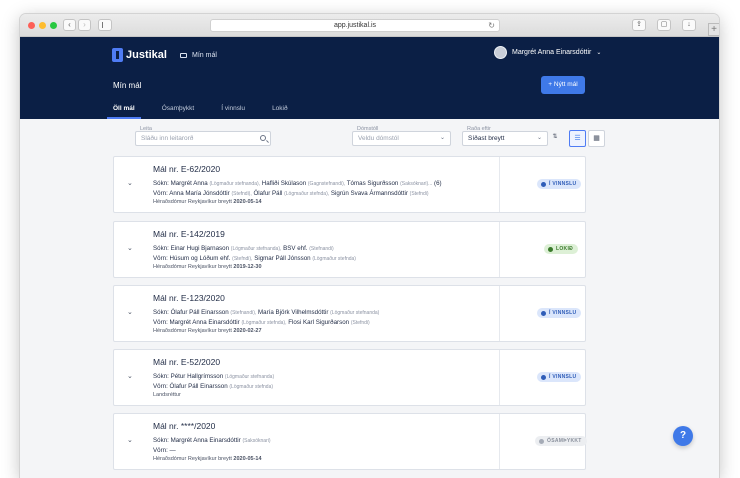  Describe the element at coordinates (355, 313) in the screenshot. I see `party-role: (Lögmaður stefnanda)` at that location.